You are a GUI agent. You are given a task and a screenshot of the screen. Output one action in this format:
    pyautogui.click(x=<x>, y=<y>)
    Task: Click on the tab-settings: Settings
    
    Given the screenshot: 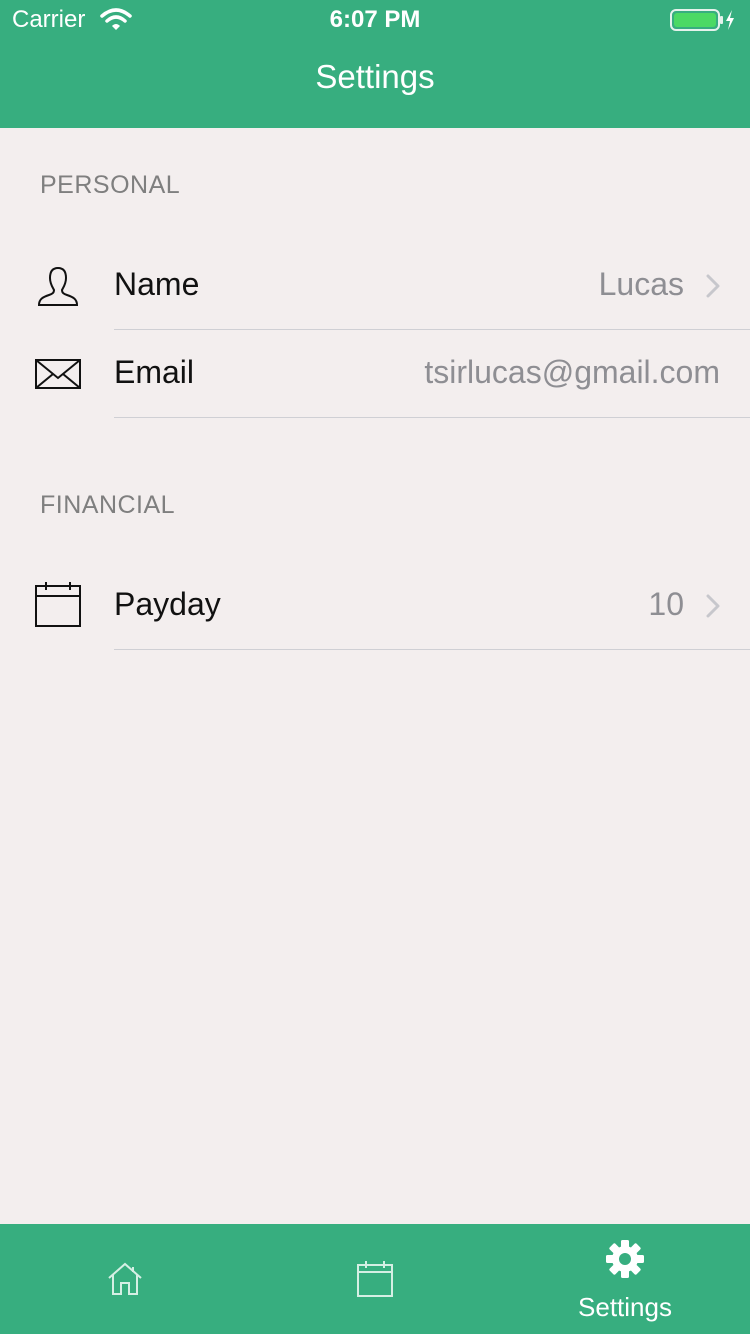 What is the action you would take?
    pyautogui.click(x=625, y=1279)
    